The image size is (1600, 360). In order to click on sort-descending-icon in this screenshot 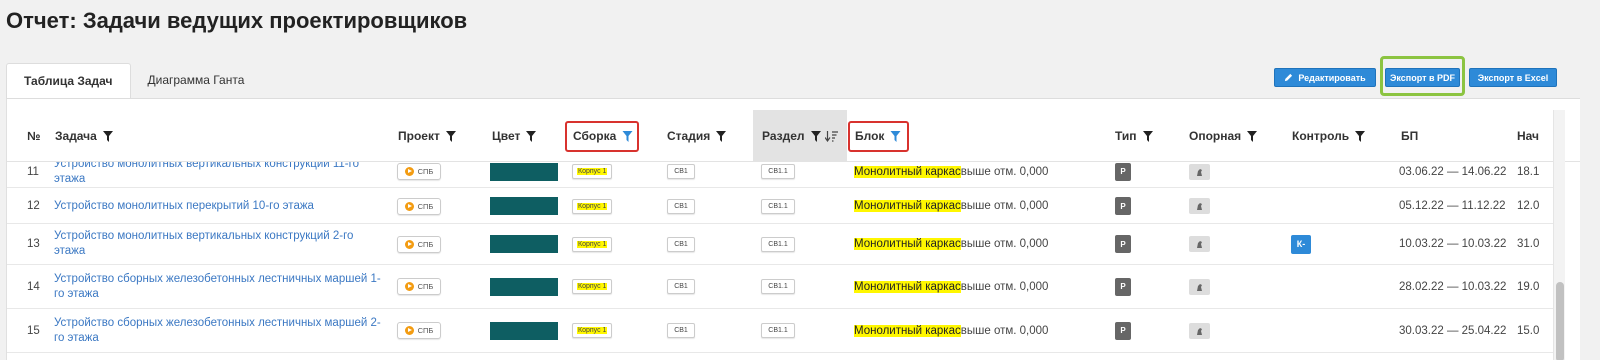, I will do `click(831, 136)`.